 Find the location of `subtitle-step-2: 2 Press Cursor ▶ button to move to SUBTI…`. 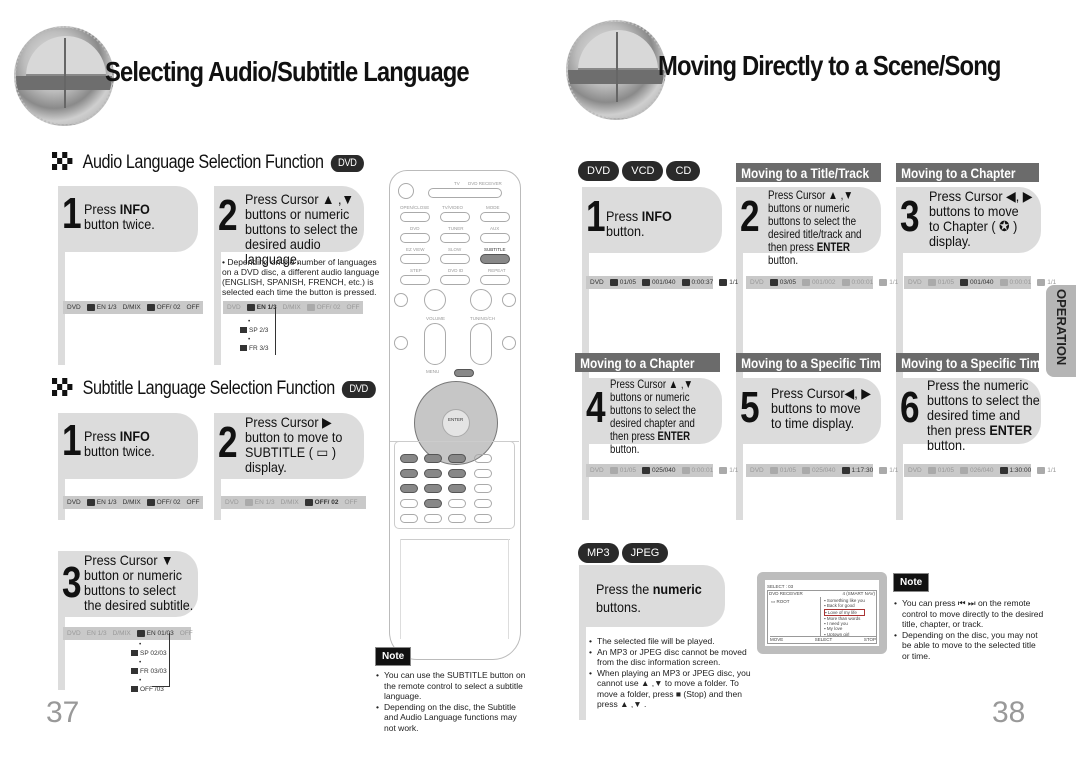

subtitle-step-2: 2 Press Cursor ▶ button to move to SUBTI… is located at coordinates (289, 446).